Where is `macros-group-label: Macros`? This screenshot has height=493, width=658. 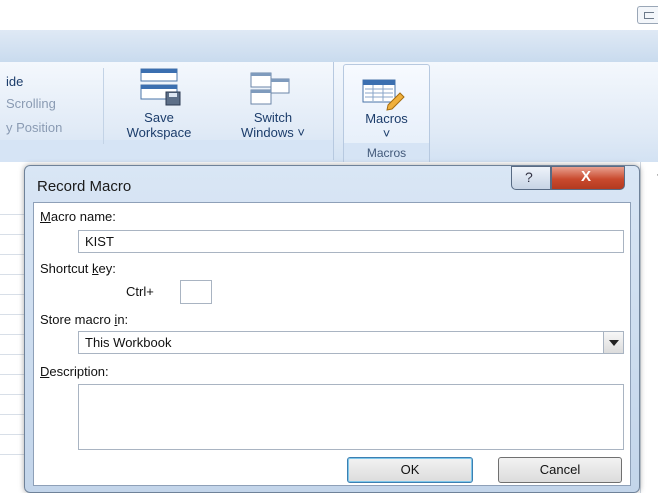
macros-group-label: Macros is located at coordinates (386, 153).